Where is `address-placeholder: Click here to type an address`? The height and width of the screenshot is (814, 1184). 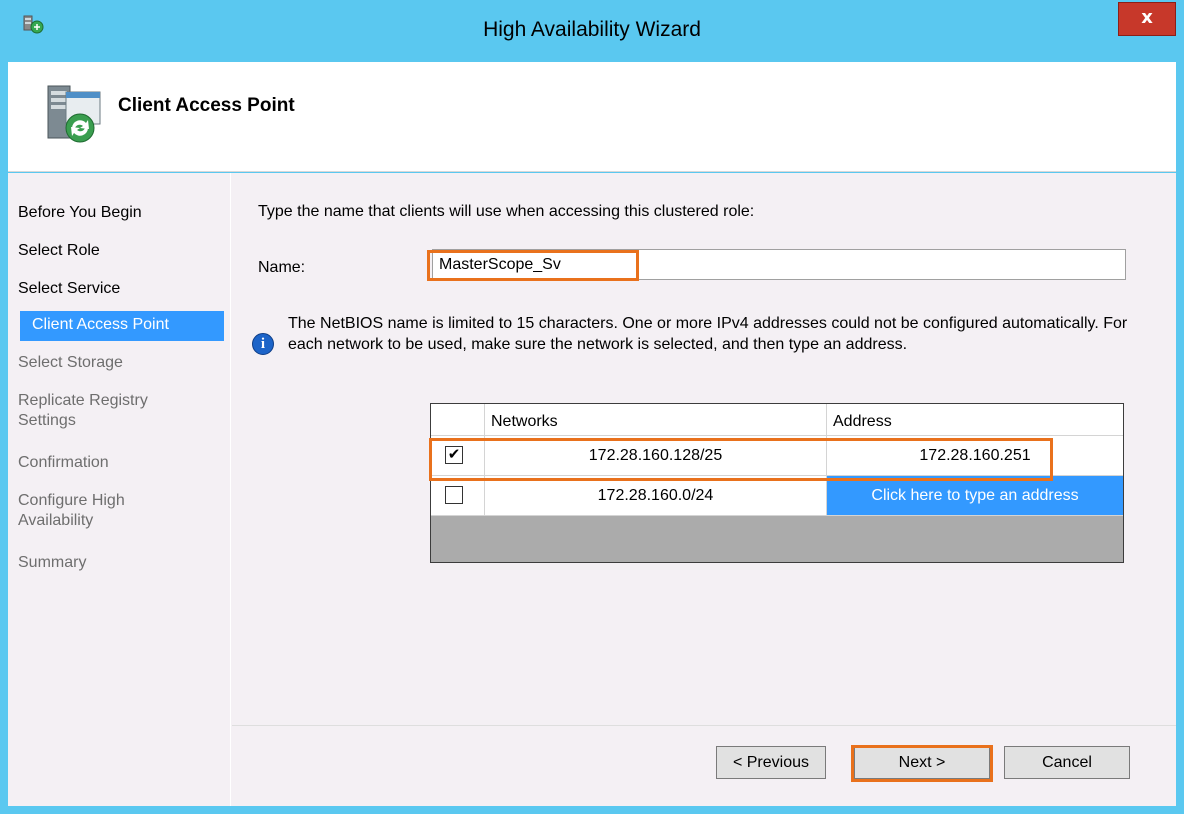 address-placeholder: Click here to type an address is located at coordinates (975, 495).